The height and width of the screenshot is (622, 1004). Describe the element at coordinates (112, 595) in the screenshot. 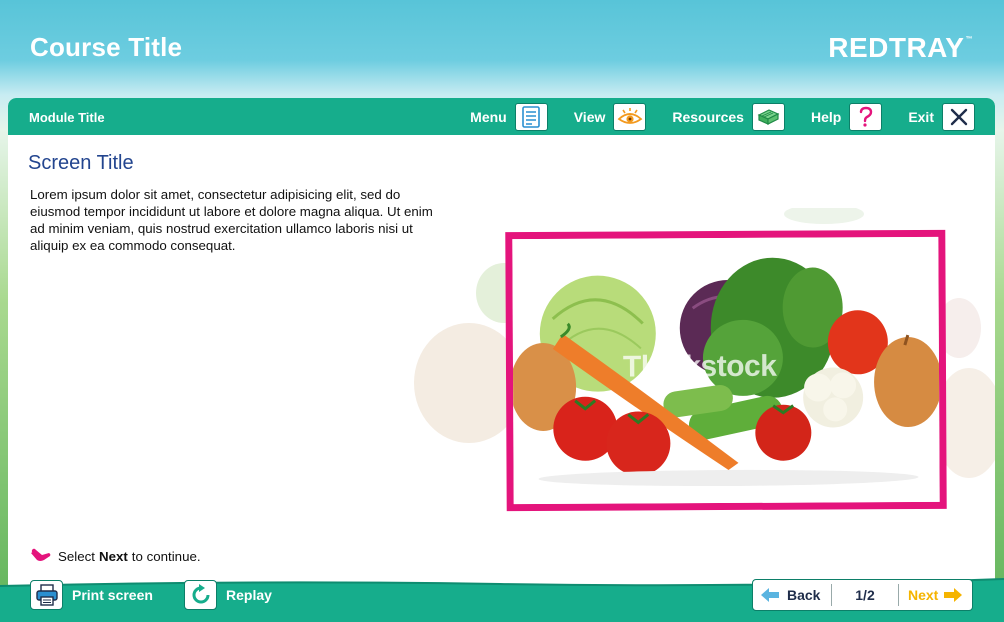

I see `print-screen-label: Print screen` at that location.